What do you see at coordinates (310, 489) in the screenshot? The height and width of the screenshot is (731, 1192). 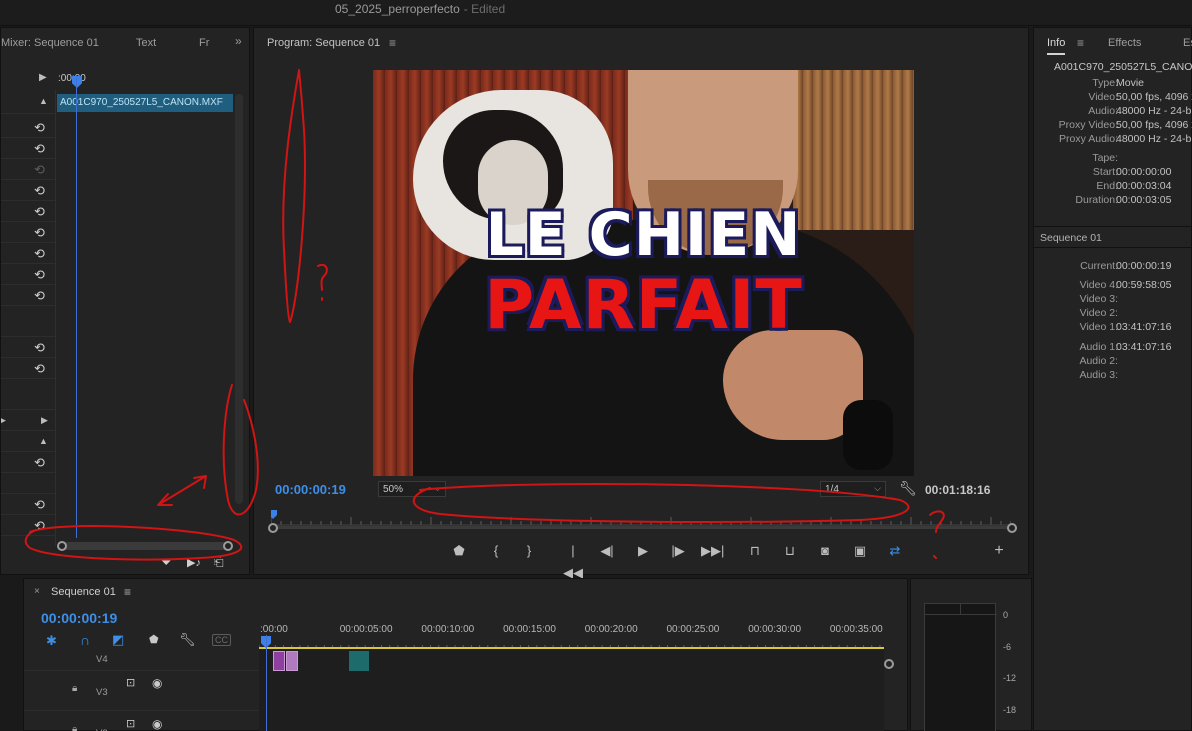 I see `current-timecode: 00:00:00:19` at bounding box center [310, 489].